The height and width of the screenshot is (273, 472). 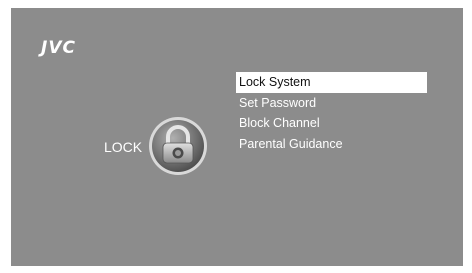 What do you see at coordinates (331, 144) in the screenshot?
I see `menu-item-parental-guidance: Parental Guidance` at bounding box center [331, 144].